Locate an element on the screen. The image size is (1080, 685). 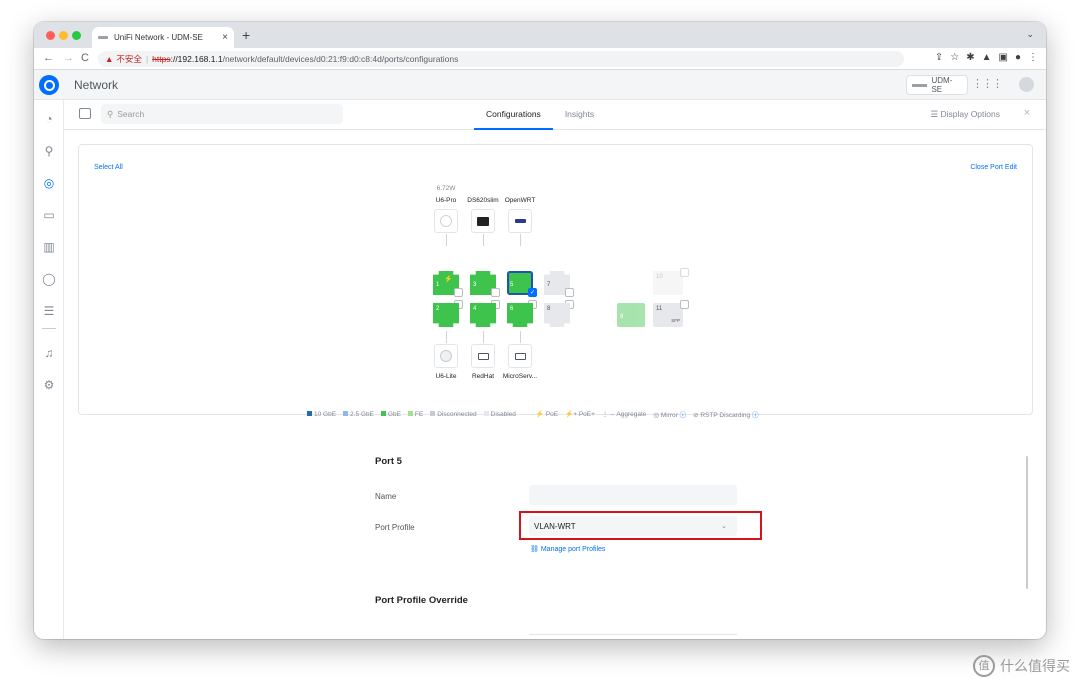
device-power: 6.72W is located at coordinates (446, 188).